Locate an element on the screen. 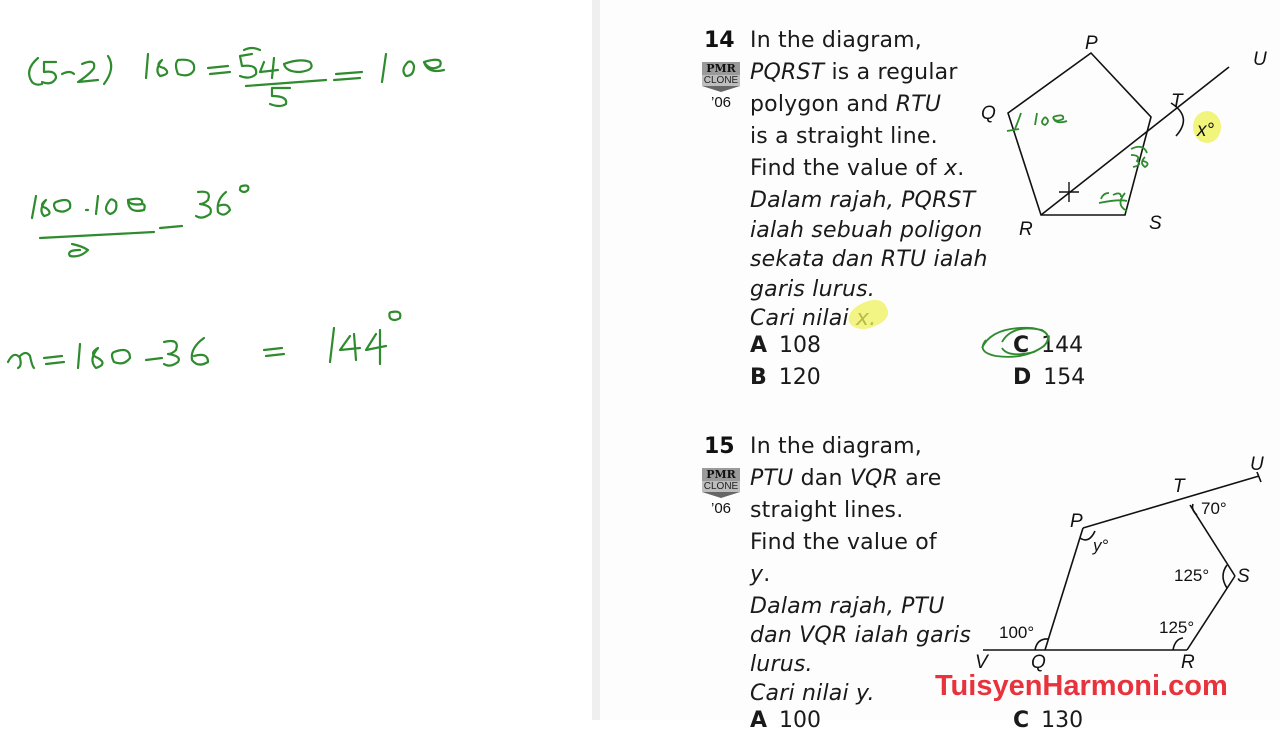 This screenshot has width=1280, height=733. option-c: C 130 is located at coordinates (1048, 720).